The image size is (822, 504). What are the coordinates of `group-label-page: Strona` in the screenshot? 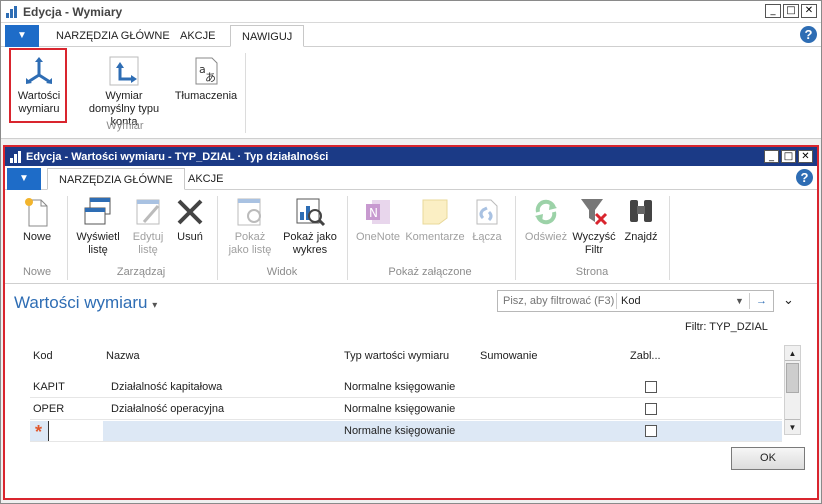 It's located at (592, 272).